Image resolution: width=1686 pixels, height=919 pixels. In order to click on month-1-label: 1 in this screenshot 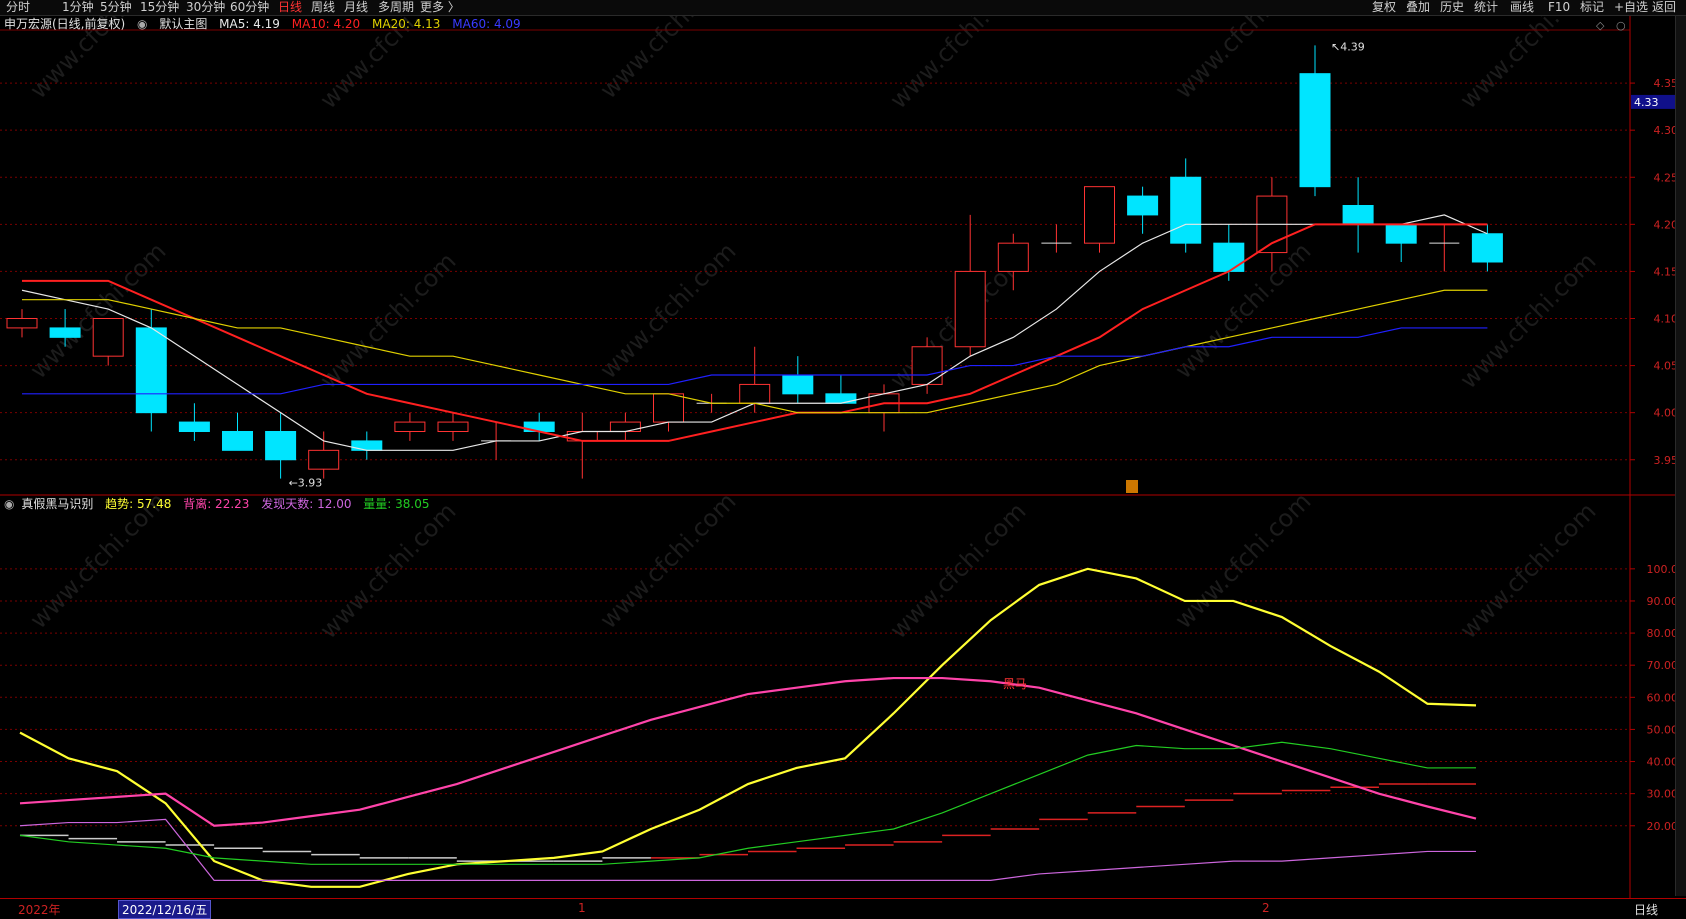, I will do `click(582, 908)`.